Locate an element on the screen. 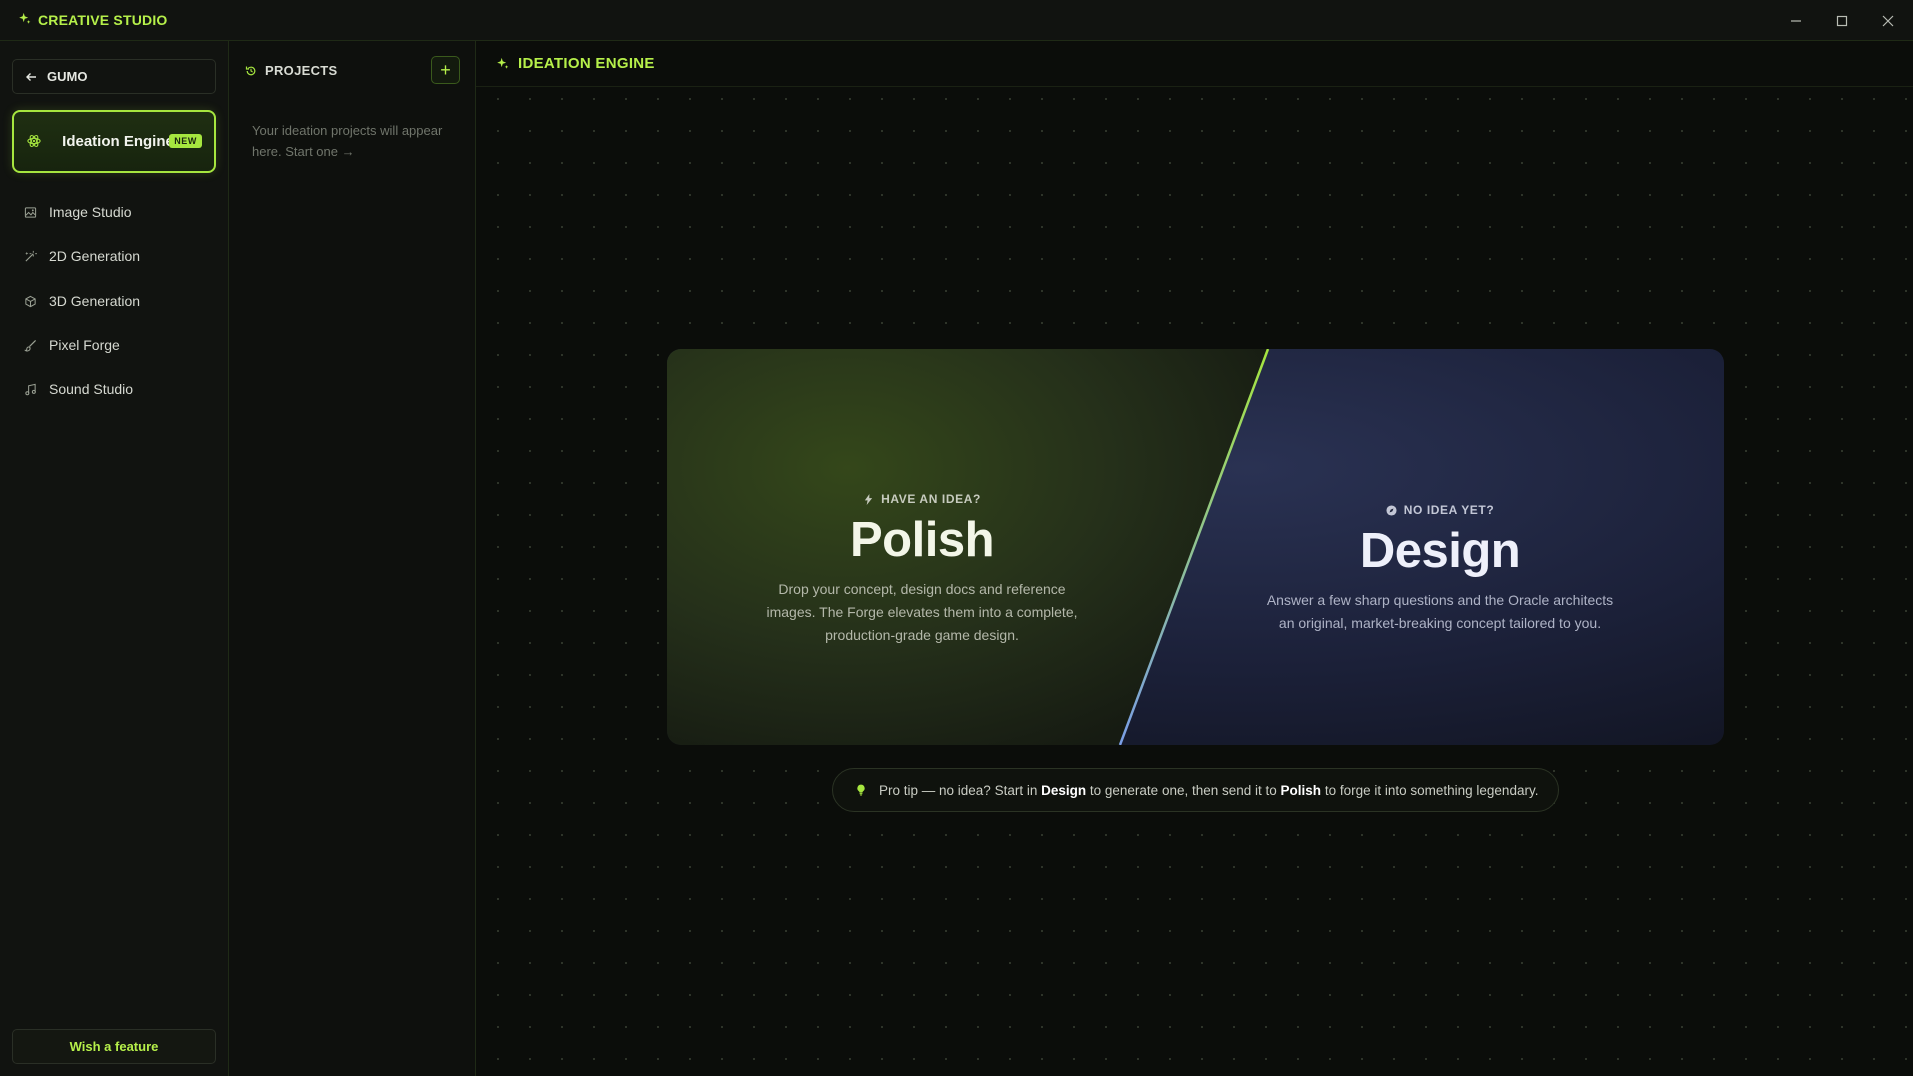 The image size is (1913, 1076). title-bar: CREATIVE STUDIO is located at coordinates (956, 20).